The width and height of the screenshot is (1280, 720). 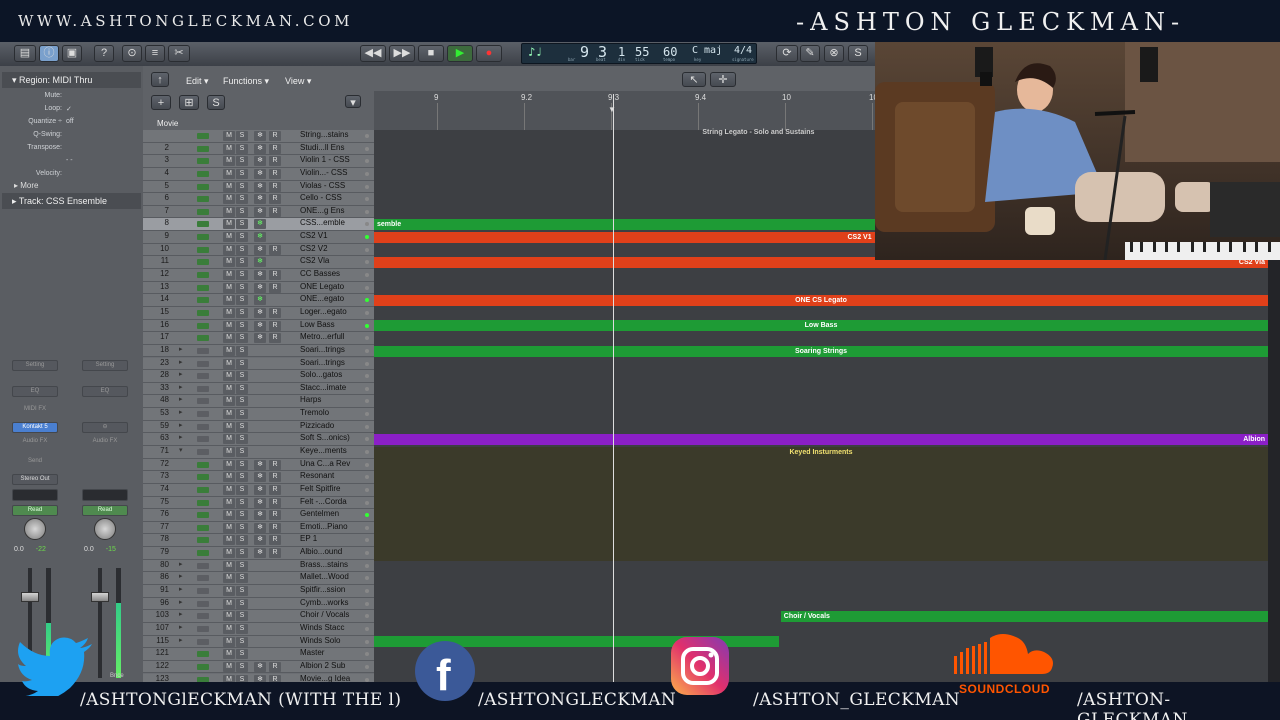 I want to click on automation-mode: Read, so click(x=105, y=510).